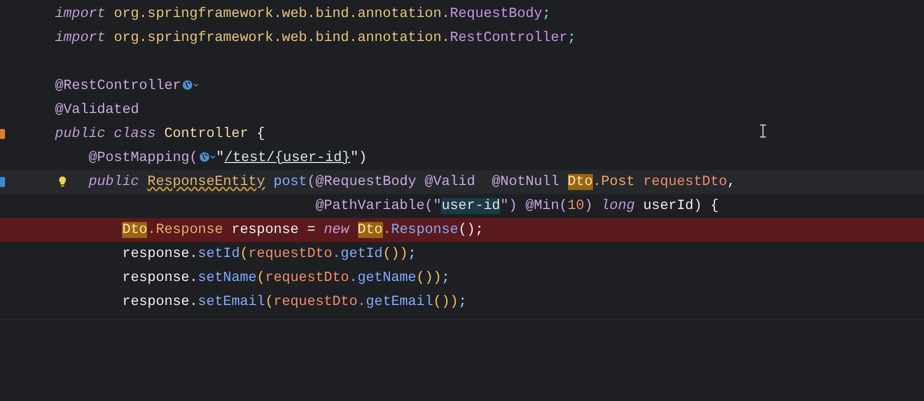 This screenshot has height=401, width=924. What do you see at coordinates (589, 206) in the screenshot?
I see `code-annotation: )` at bounding box center [589, 206].